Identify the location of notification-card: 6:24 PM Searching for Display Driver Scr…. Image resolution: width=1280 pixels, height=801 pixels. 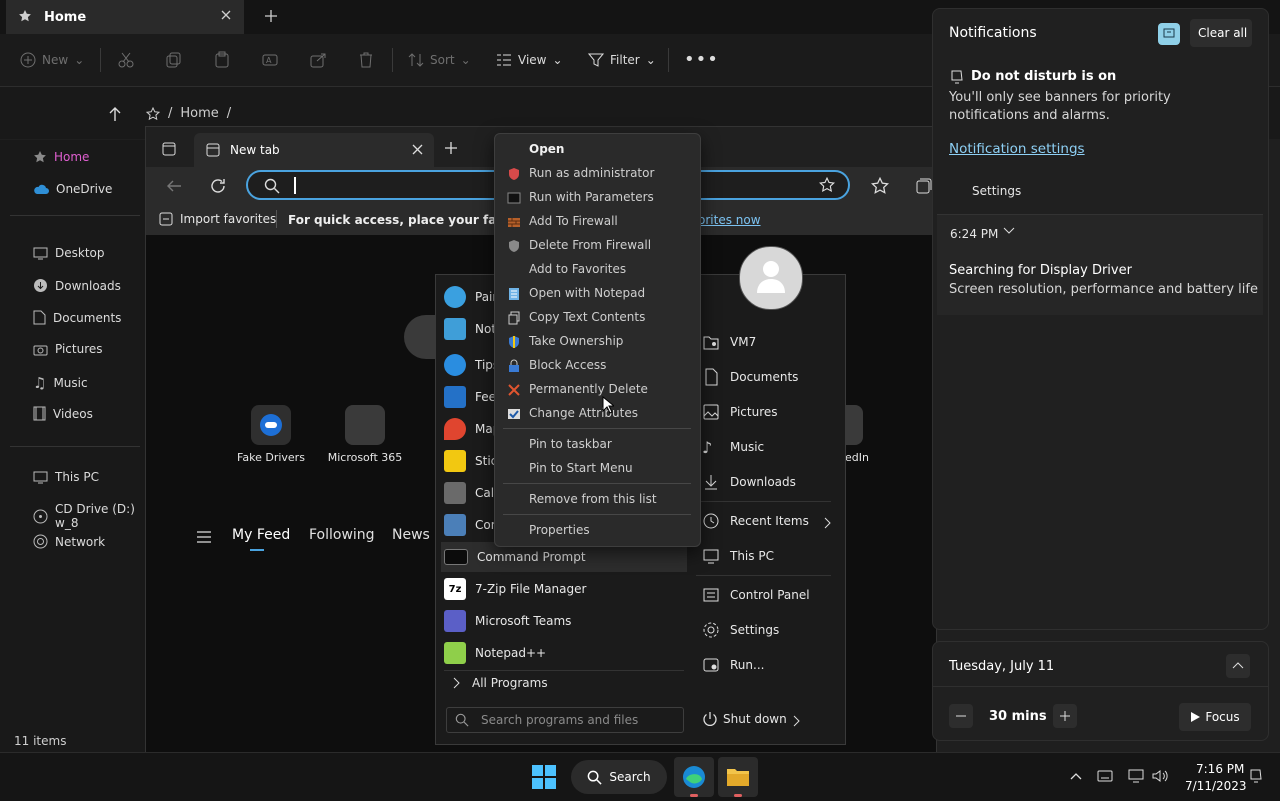
(1100, 264).